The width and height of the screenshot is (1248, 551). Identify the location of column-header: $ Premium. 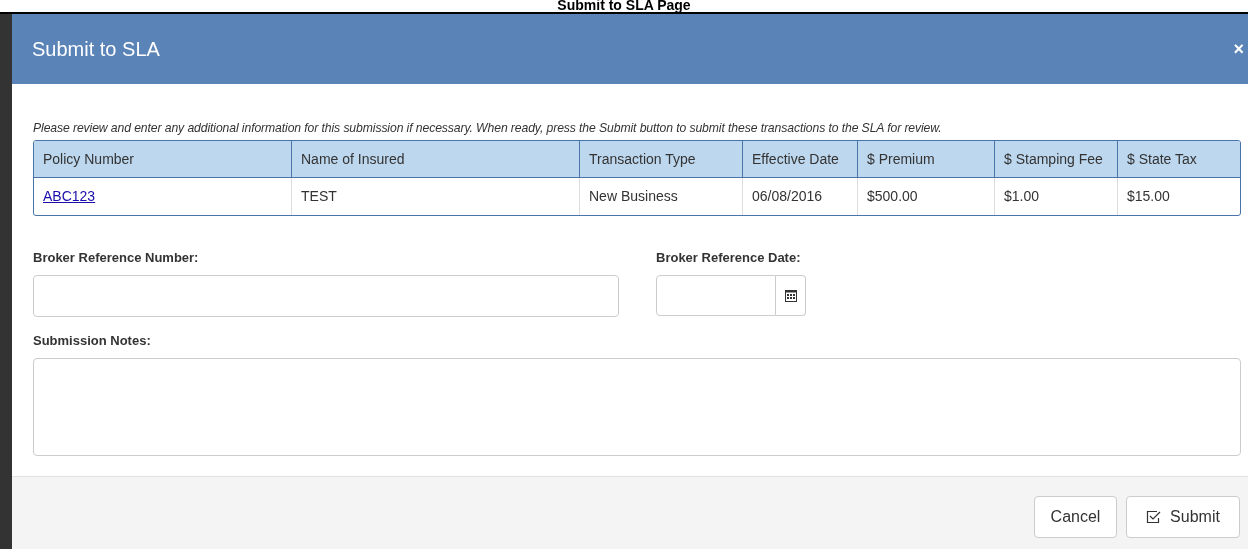
(925, 159).